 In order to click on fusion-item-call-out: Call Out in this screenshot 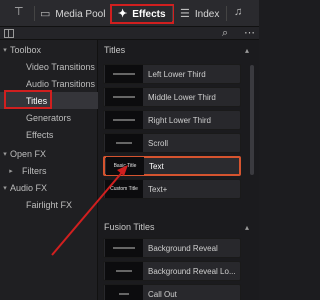, I will do `click(172, 292)`.